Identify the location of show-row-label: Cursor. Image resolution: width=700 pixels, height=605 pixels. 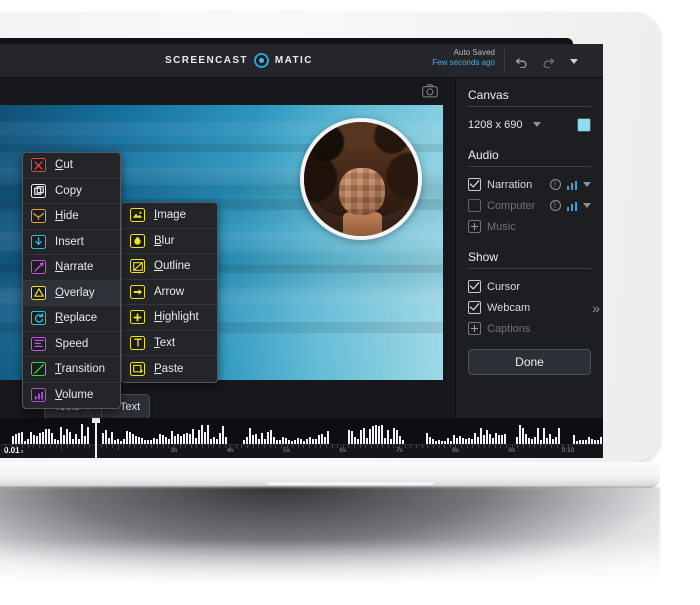
(504, 286).